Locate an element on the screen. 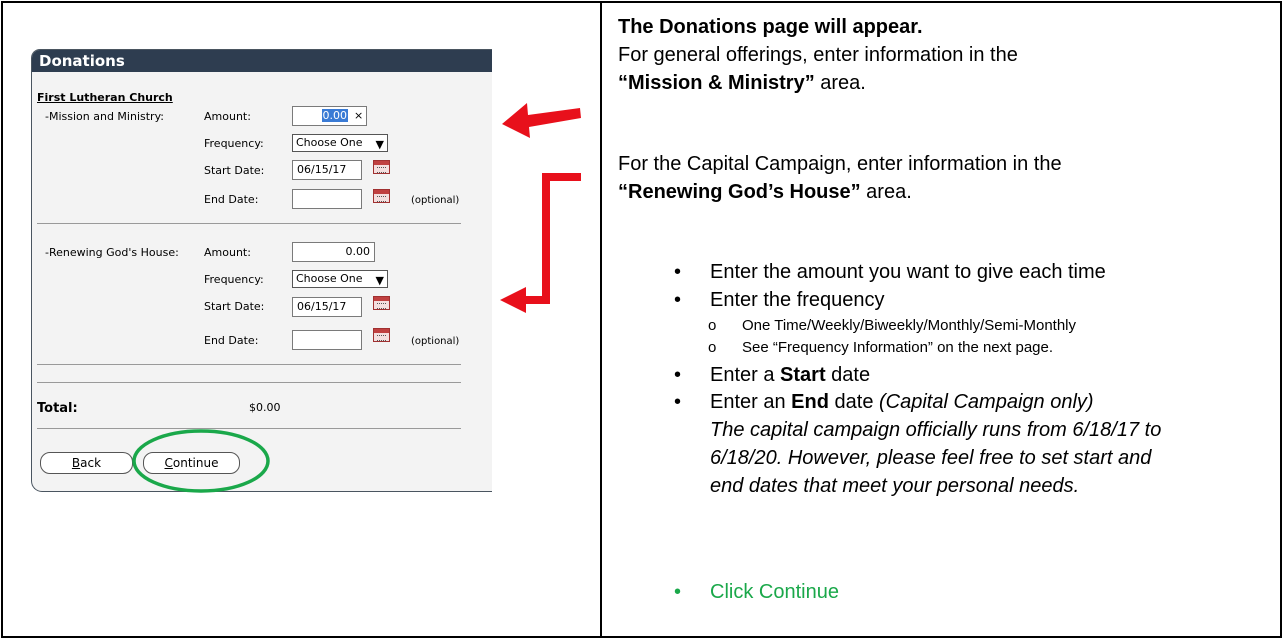 This screenshot has width=1283, height=639. mission-frequency-select: Choose One ▼ is located at coordinates (340, 143).